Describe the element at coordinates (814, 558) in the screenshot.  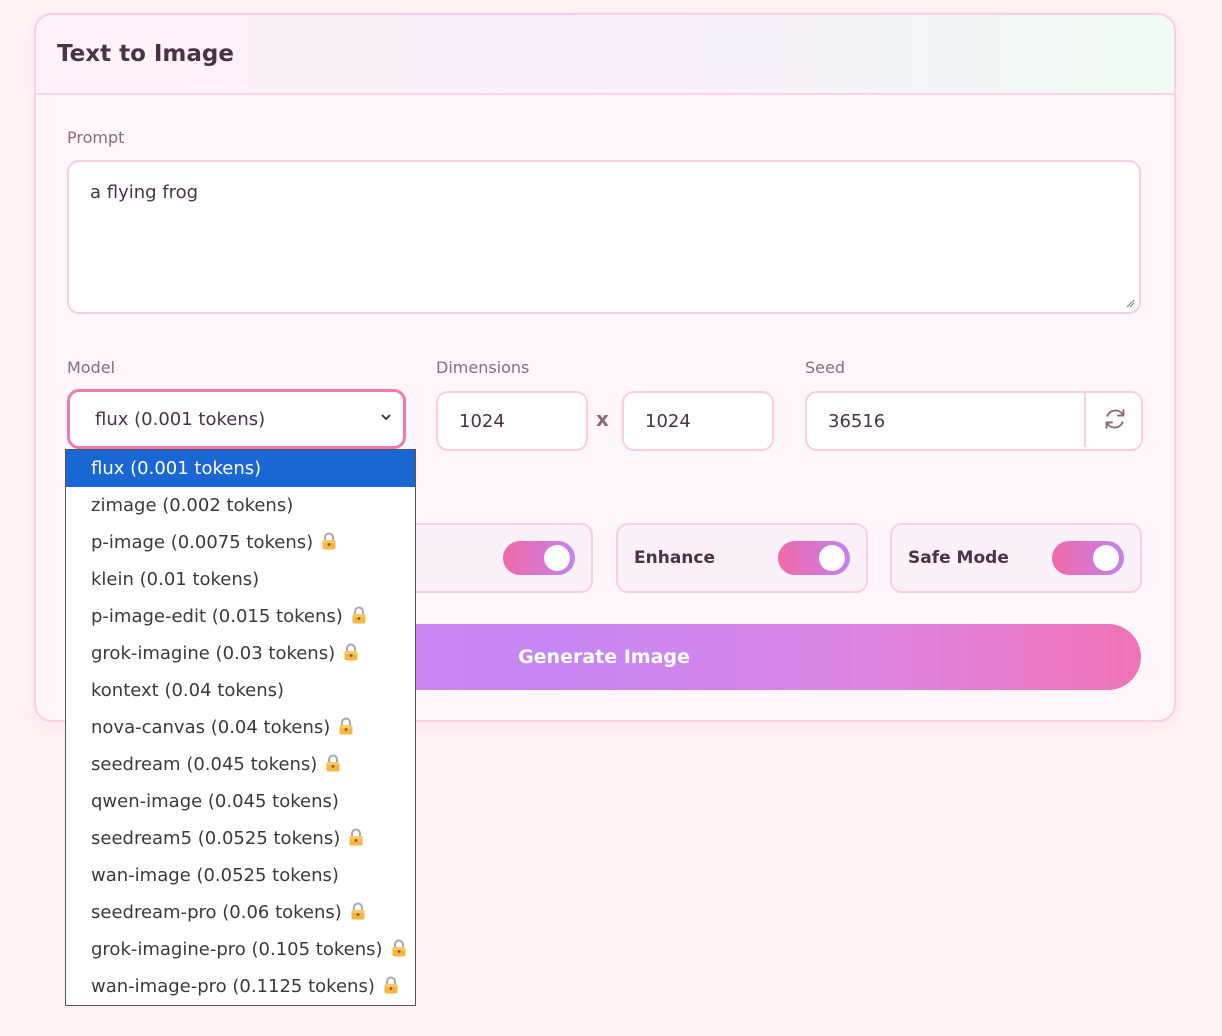
I see `enhance-toggle-switch` at that location.